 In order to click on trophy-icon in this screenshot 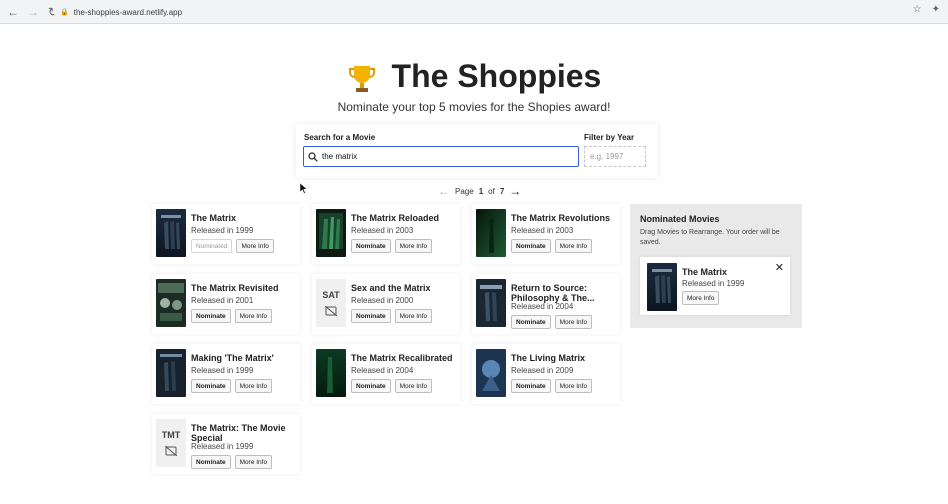, I will do `click(361, 78)`.